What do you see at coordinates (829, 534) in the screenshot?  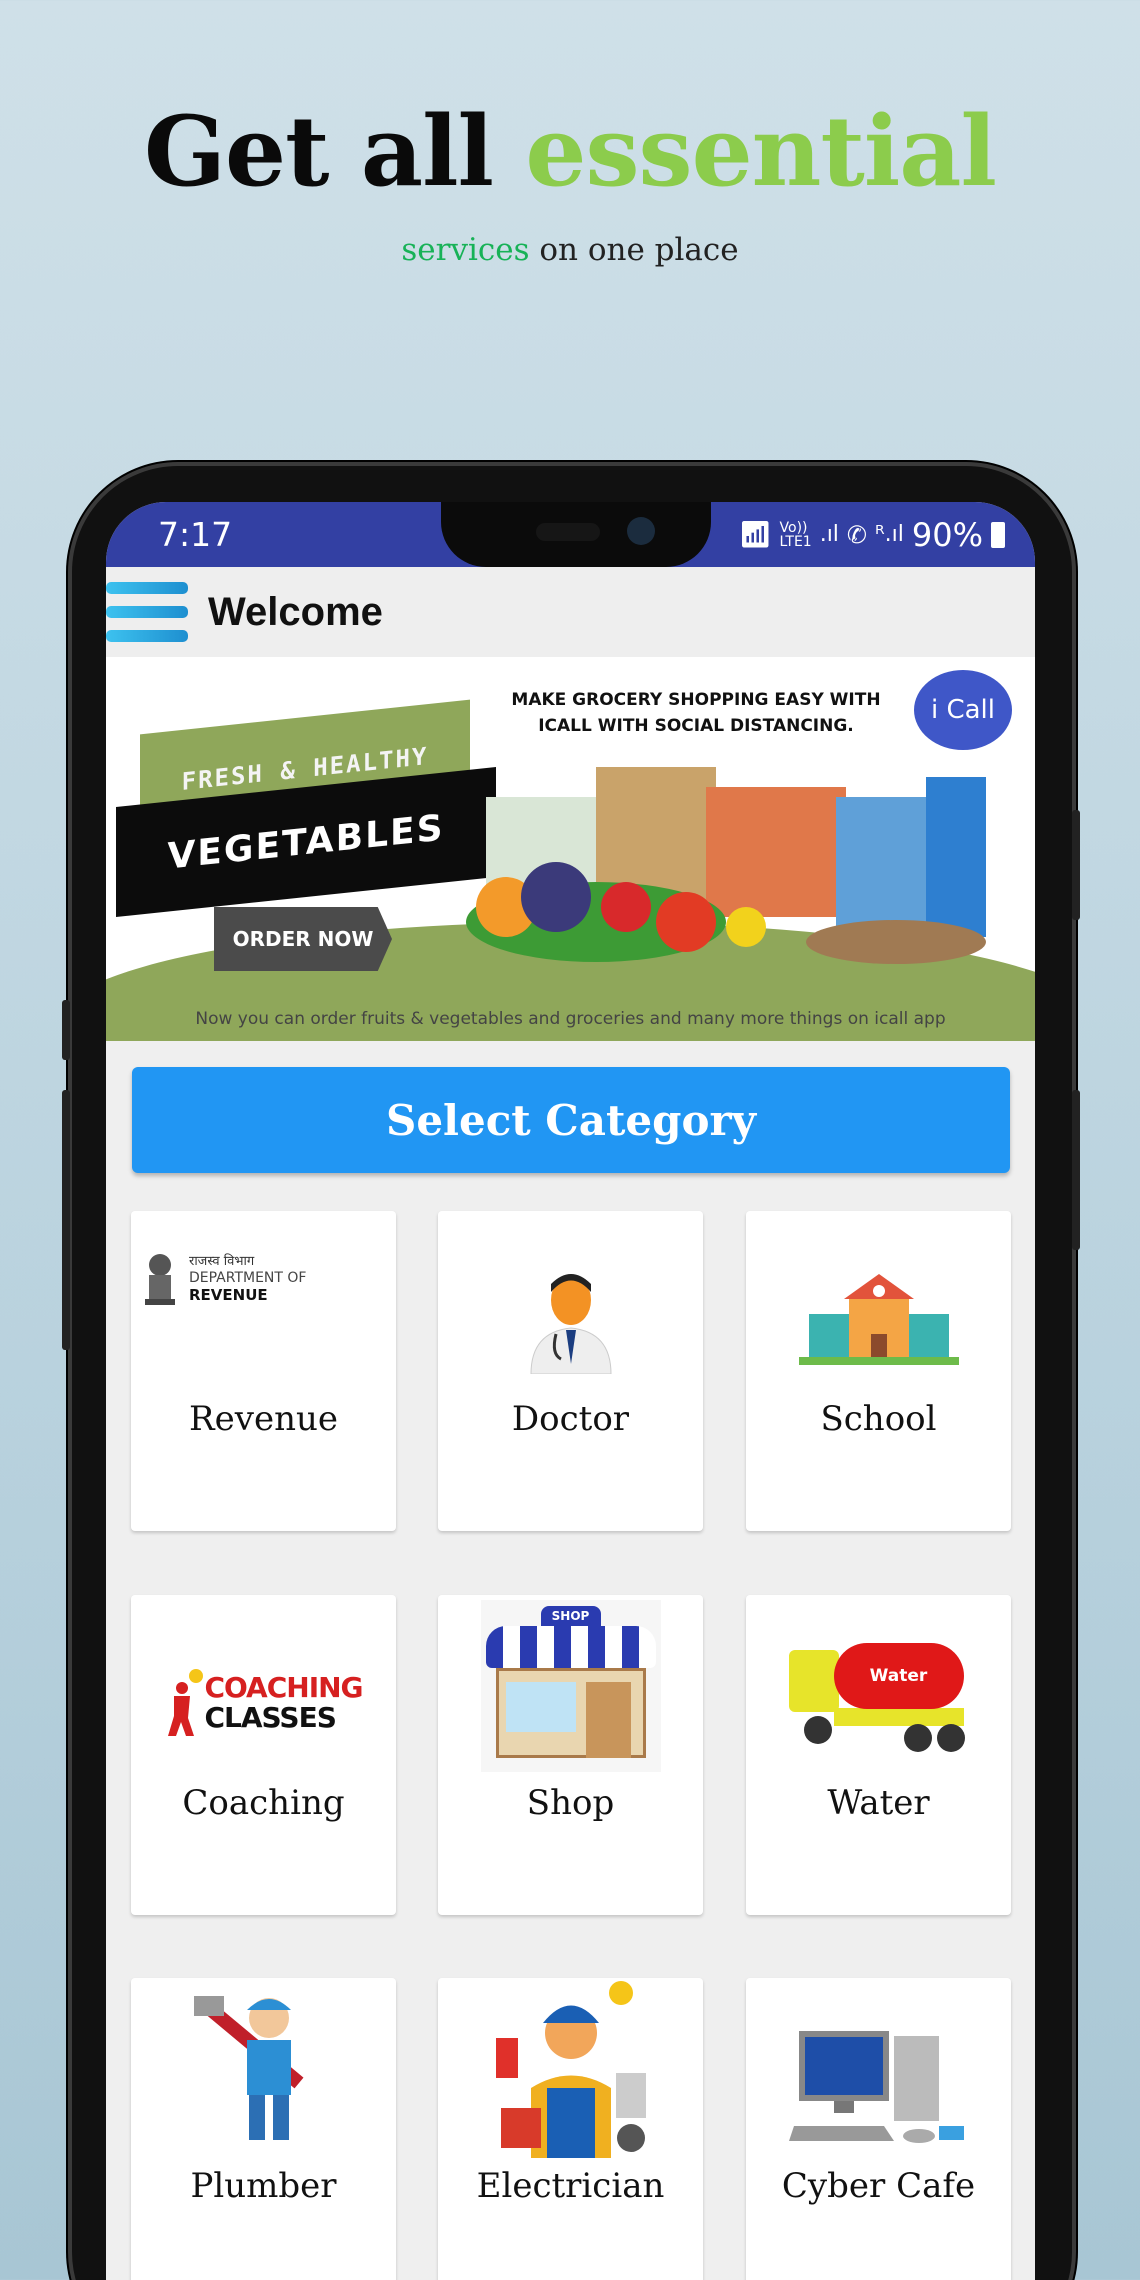 I see `signal-icon: .ıl` at bounding box center [829, 534].